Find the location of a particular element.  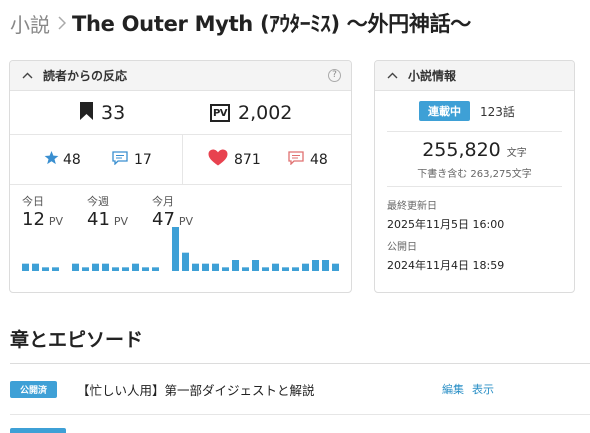

char-count-block: 255,820 文字 下書き含む 263,275文字 is located at coordinates (474, 159).